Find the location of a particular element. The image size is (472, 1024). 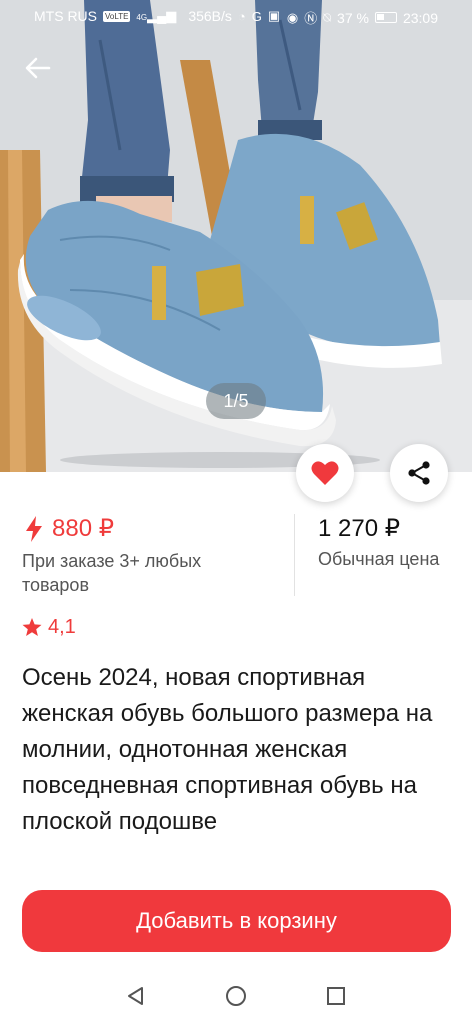

square-recents-icon is located at coordinates (336, 996).